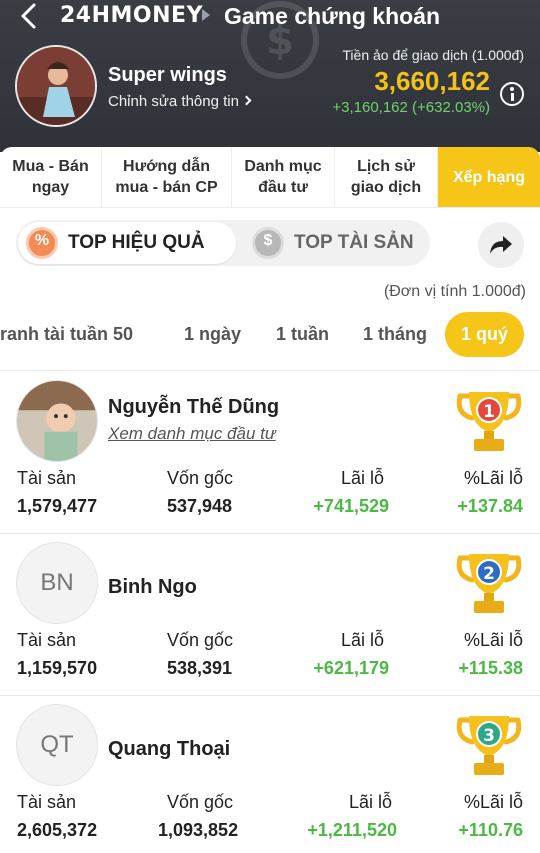  I want to click on percent-icon: %, so click(42, 243).